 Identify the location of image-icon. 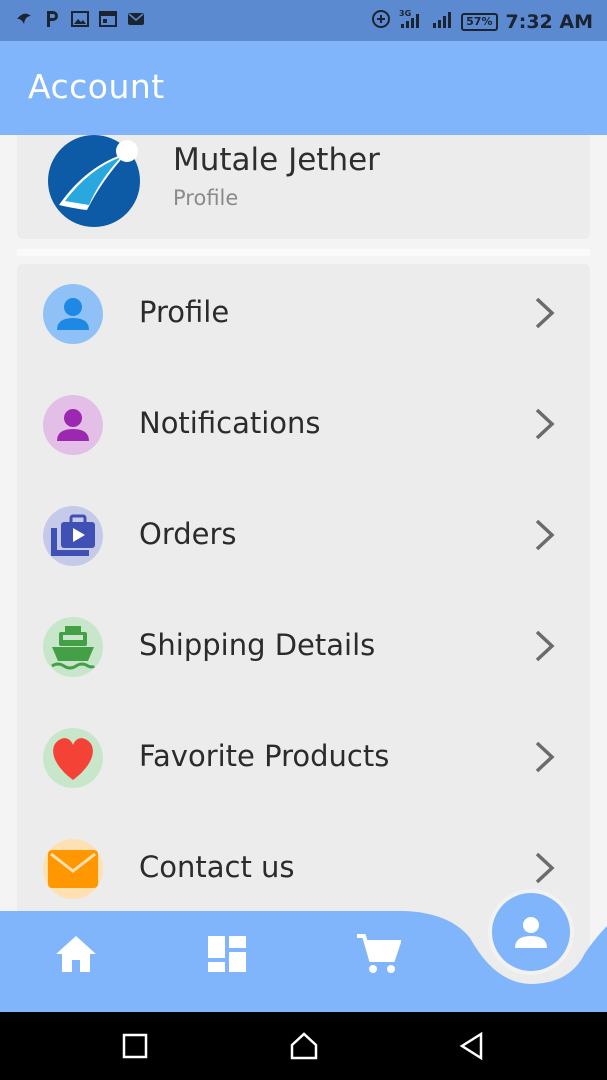
(80, 19).